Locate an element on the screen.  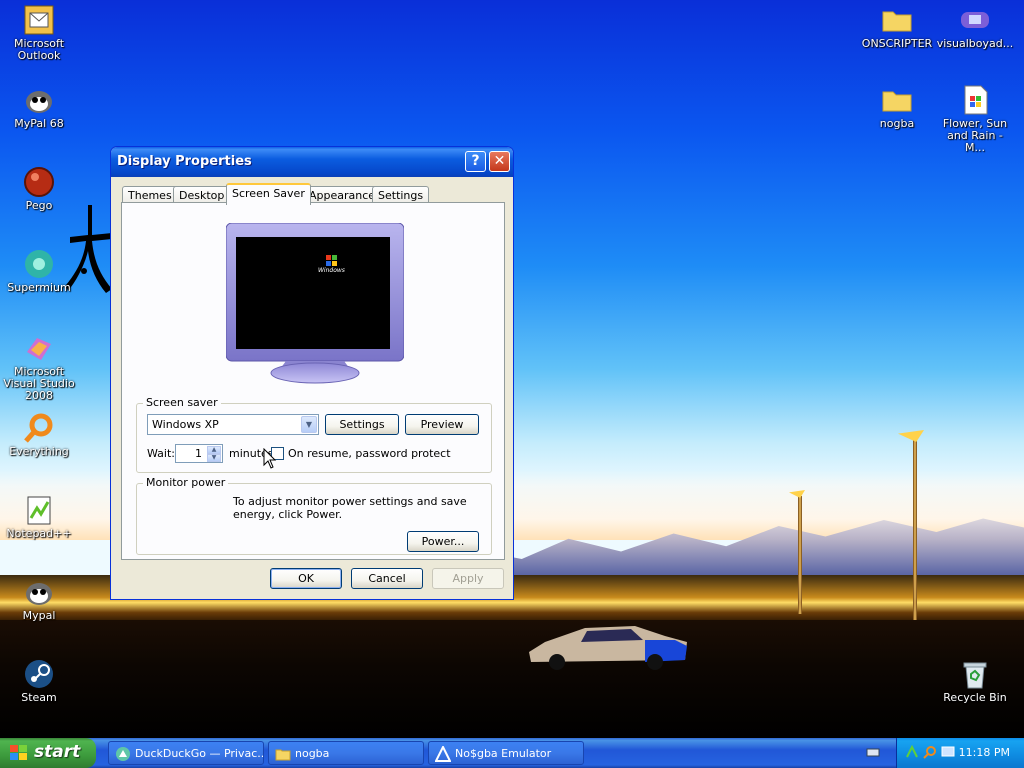
monitor-power-group-label: Monitor power is located at coordinates (186, 482).